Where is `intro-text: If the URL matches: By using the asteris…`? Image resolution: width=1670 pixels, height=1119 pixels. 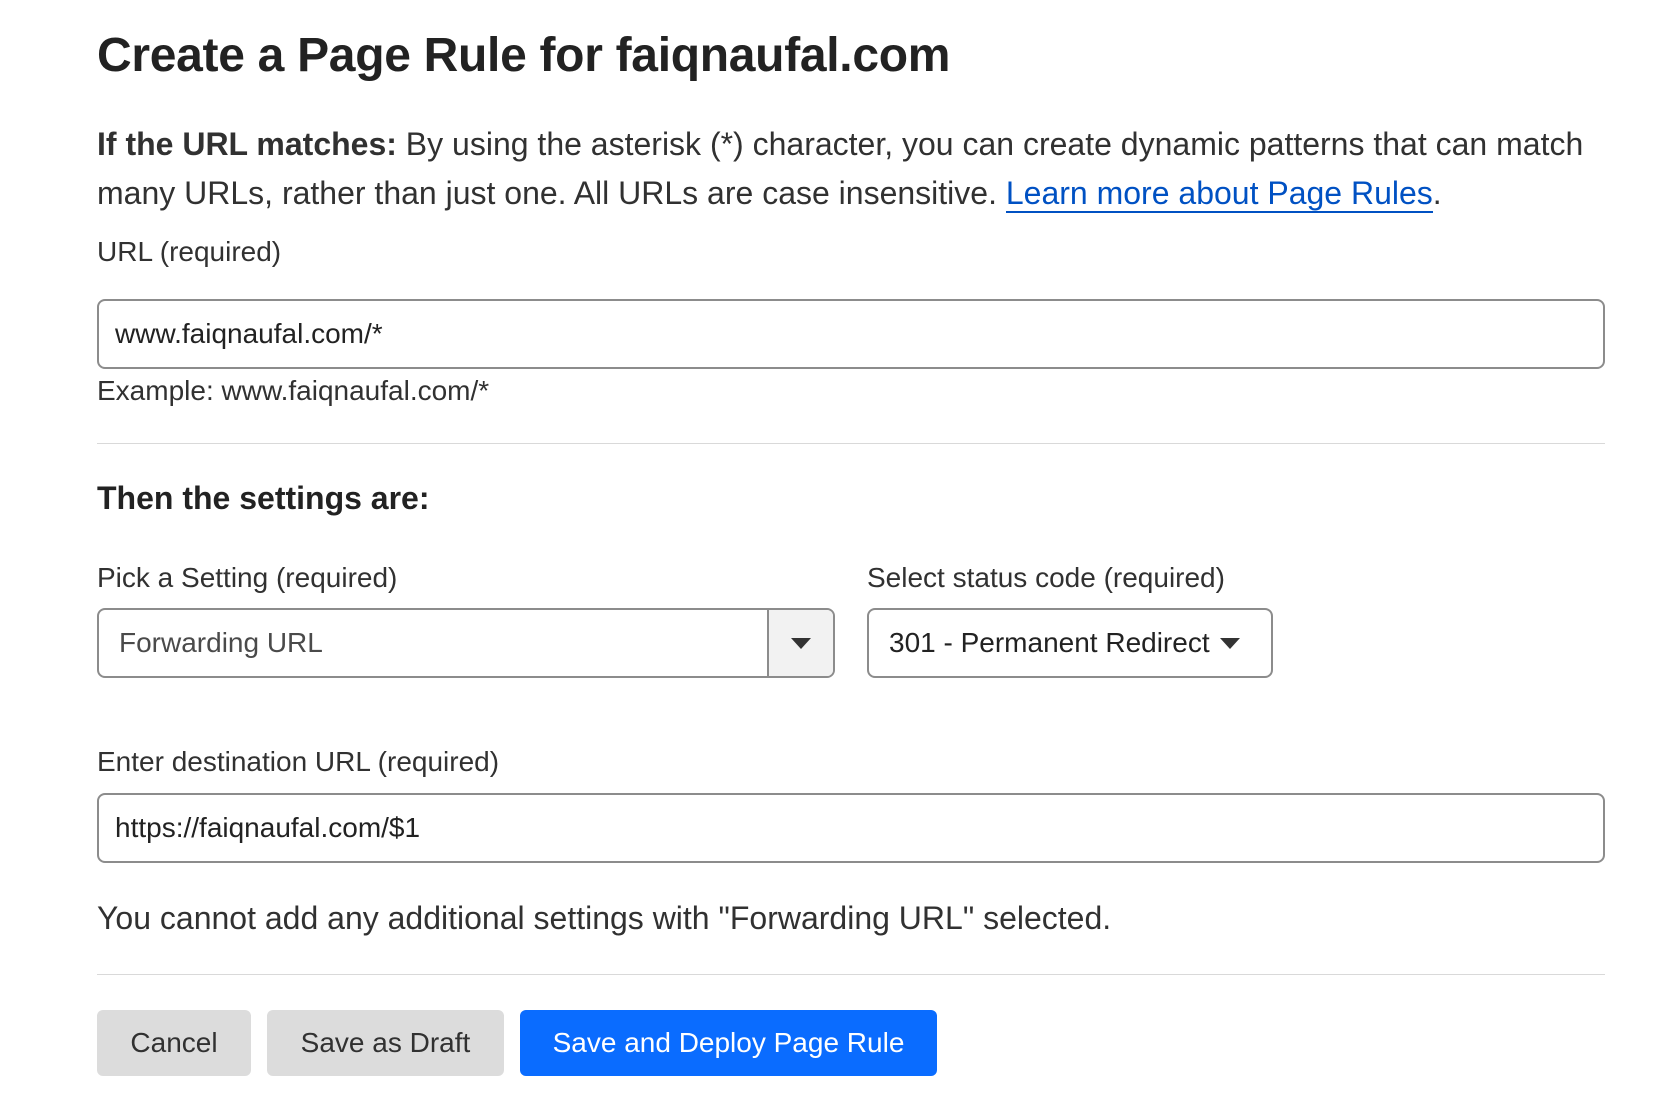 intro-text: If the URL matches: By using the asteris… is located at coordinates (857, 169).